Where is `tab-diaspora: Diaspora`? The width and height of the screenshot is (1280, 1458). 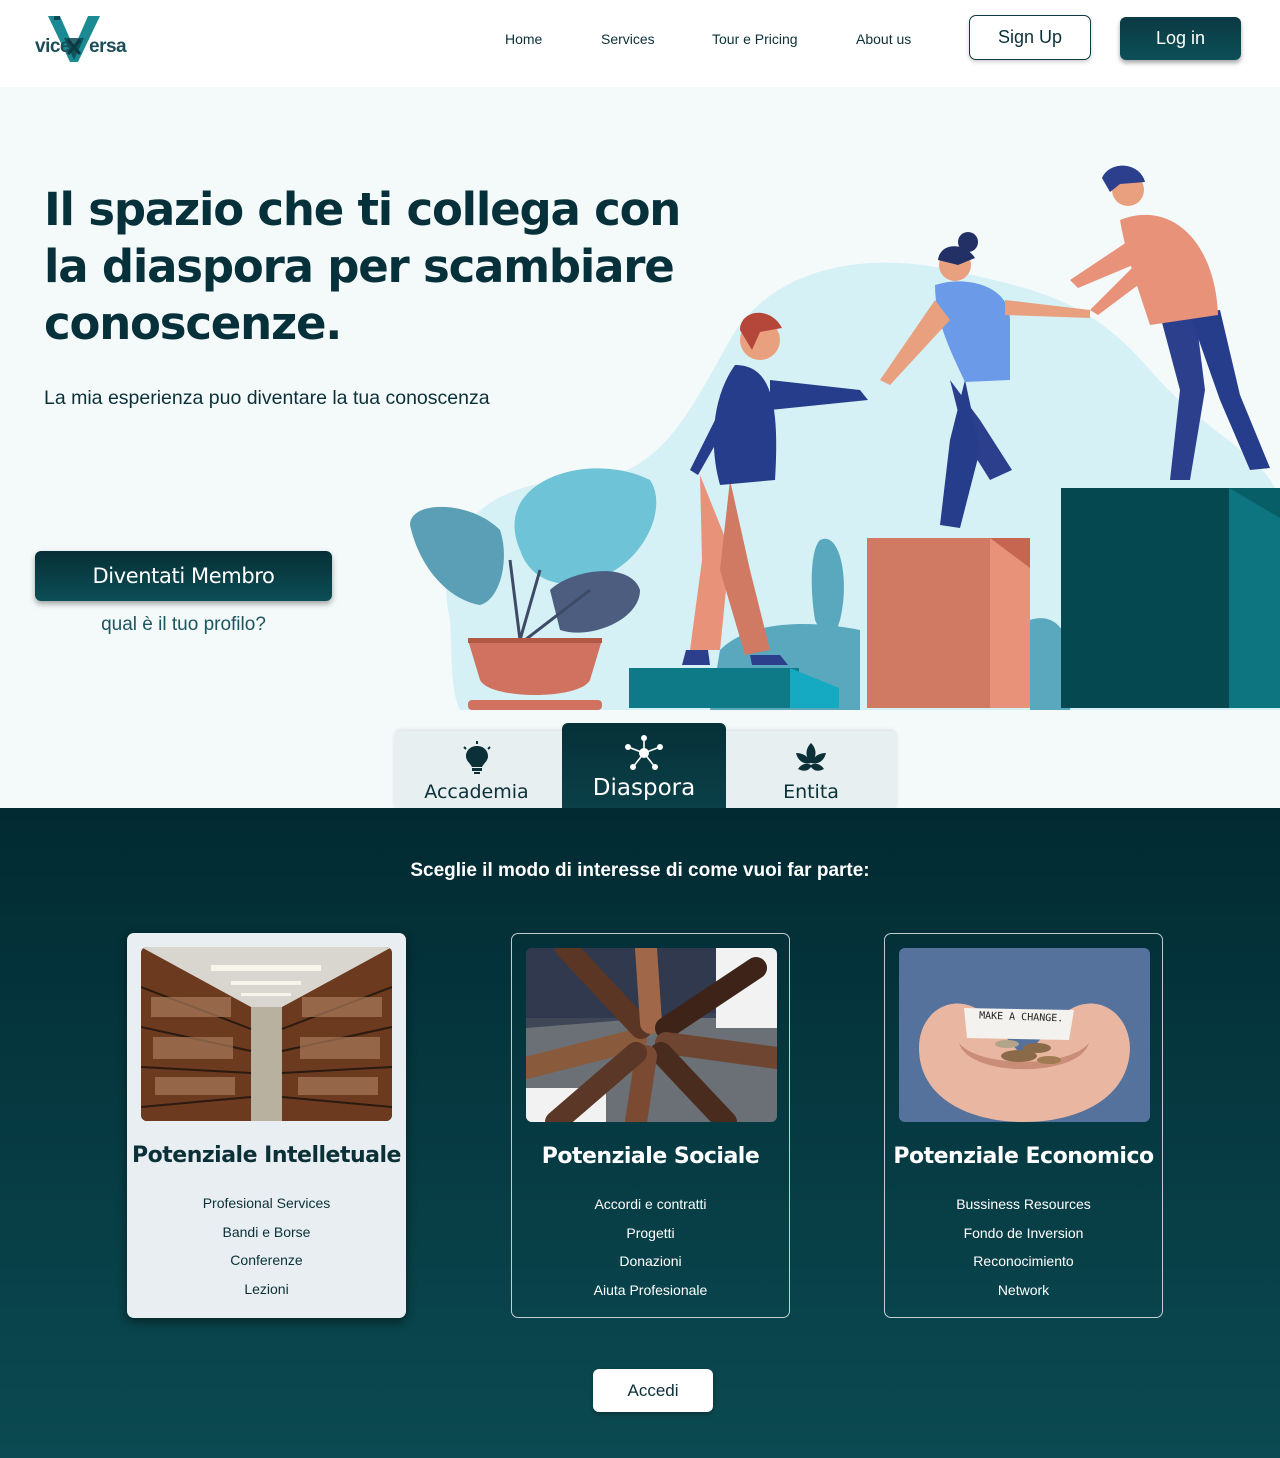 tab-diaspora: Diaspora is located at coordinates (644, 765).